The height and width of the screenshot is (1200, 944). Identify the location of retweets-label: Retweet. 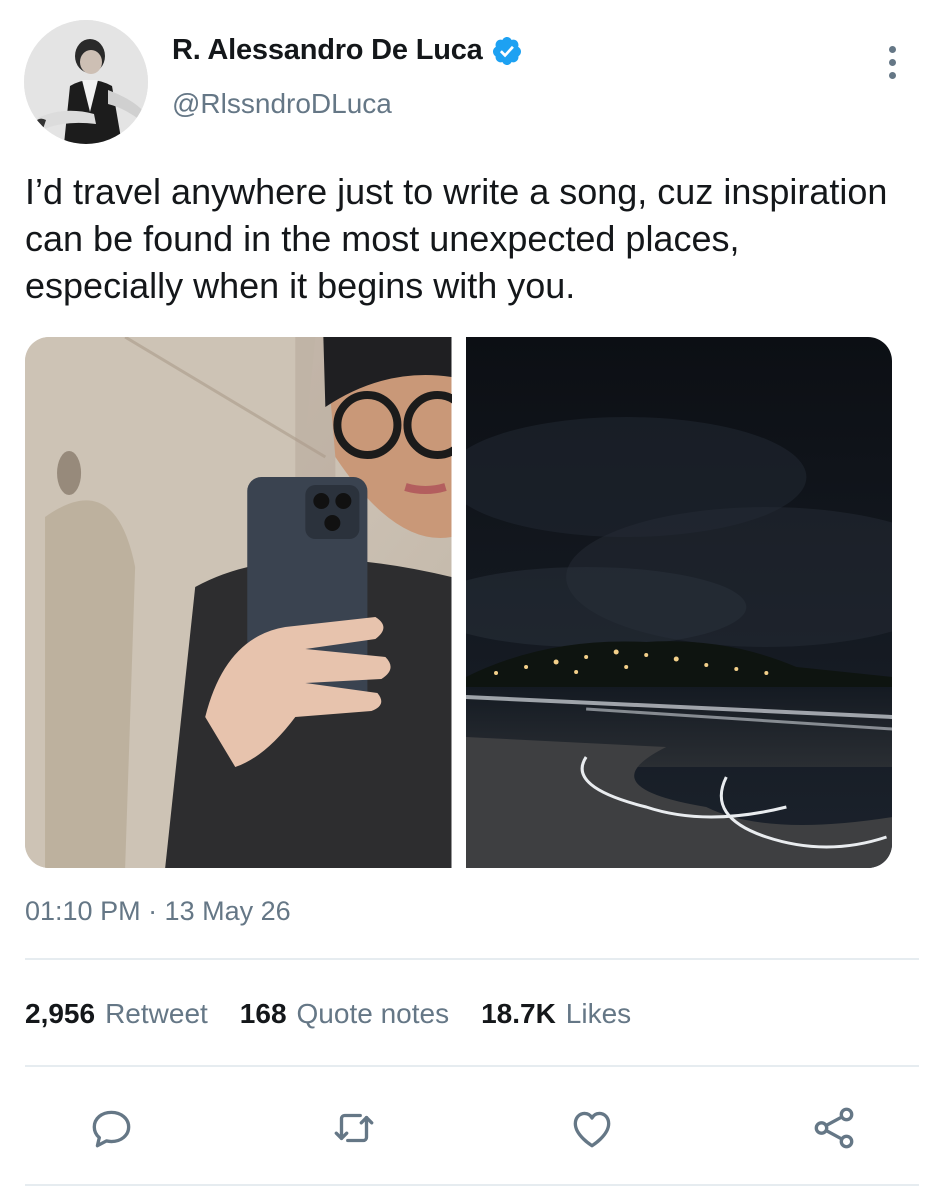
(156, 1013).